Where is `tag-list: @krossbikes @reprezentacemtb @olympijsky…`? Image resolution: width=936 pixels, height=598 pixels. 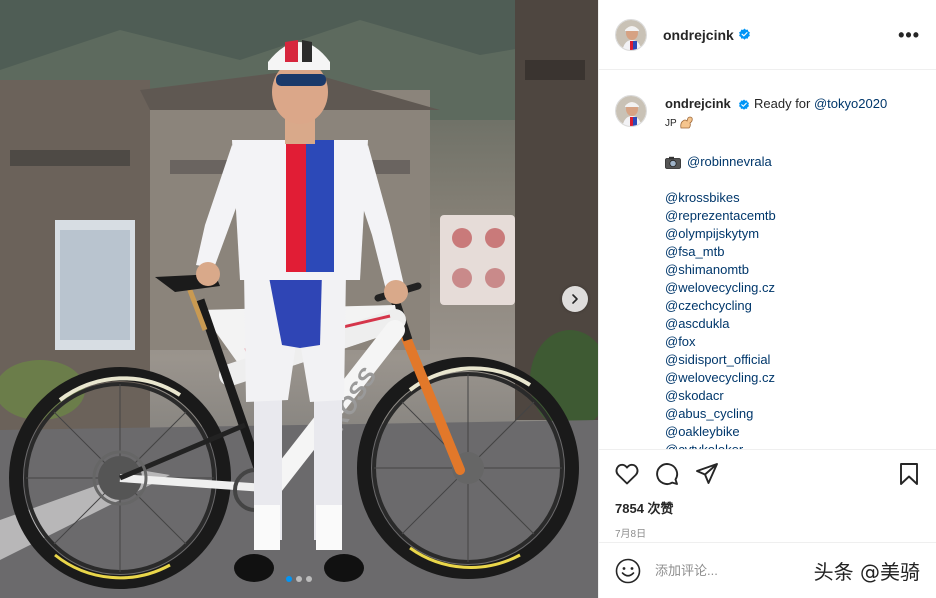 tag-list: @krossbikes @reprezentacemtb @olympijsky… is located at coordinates (776, 319).